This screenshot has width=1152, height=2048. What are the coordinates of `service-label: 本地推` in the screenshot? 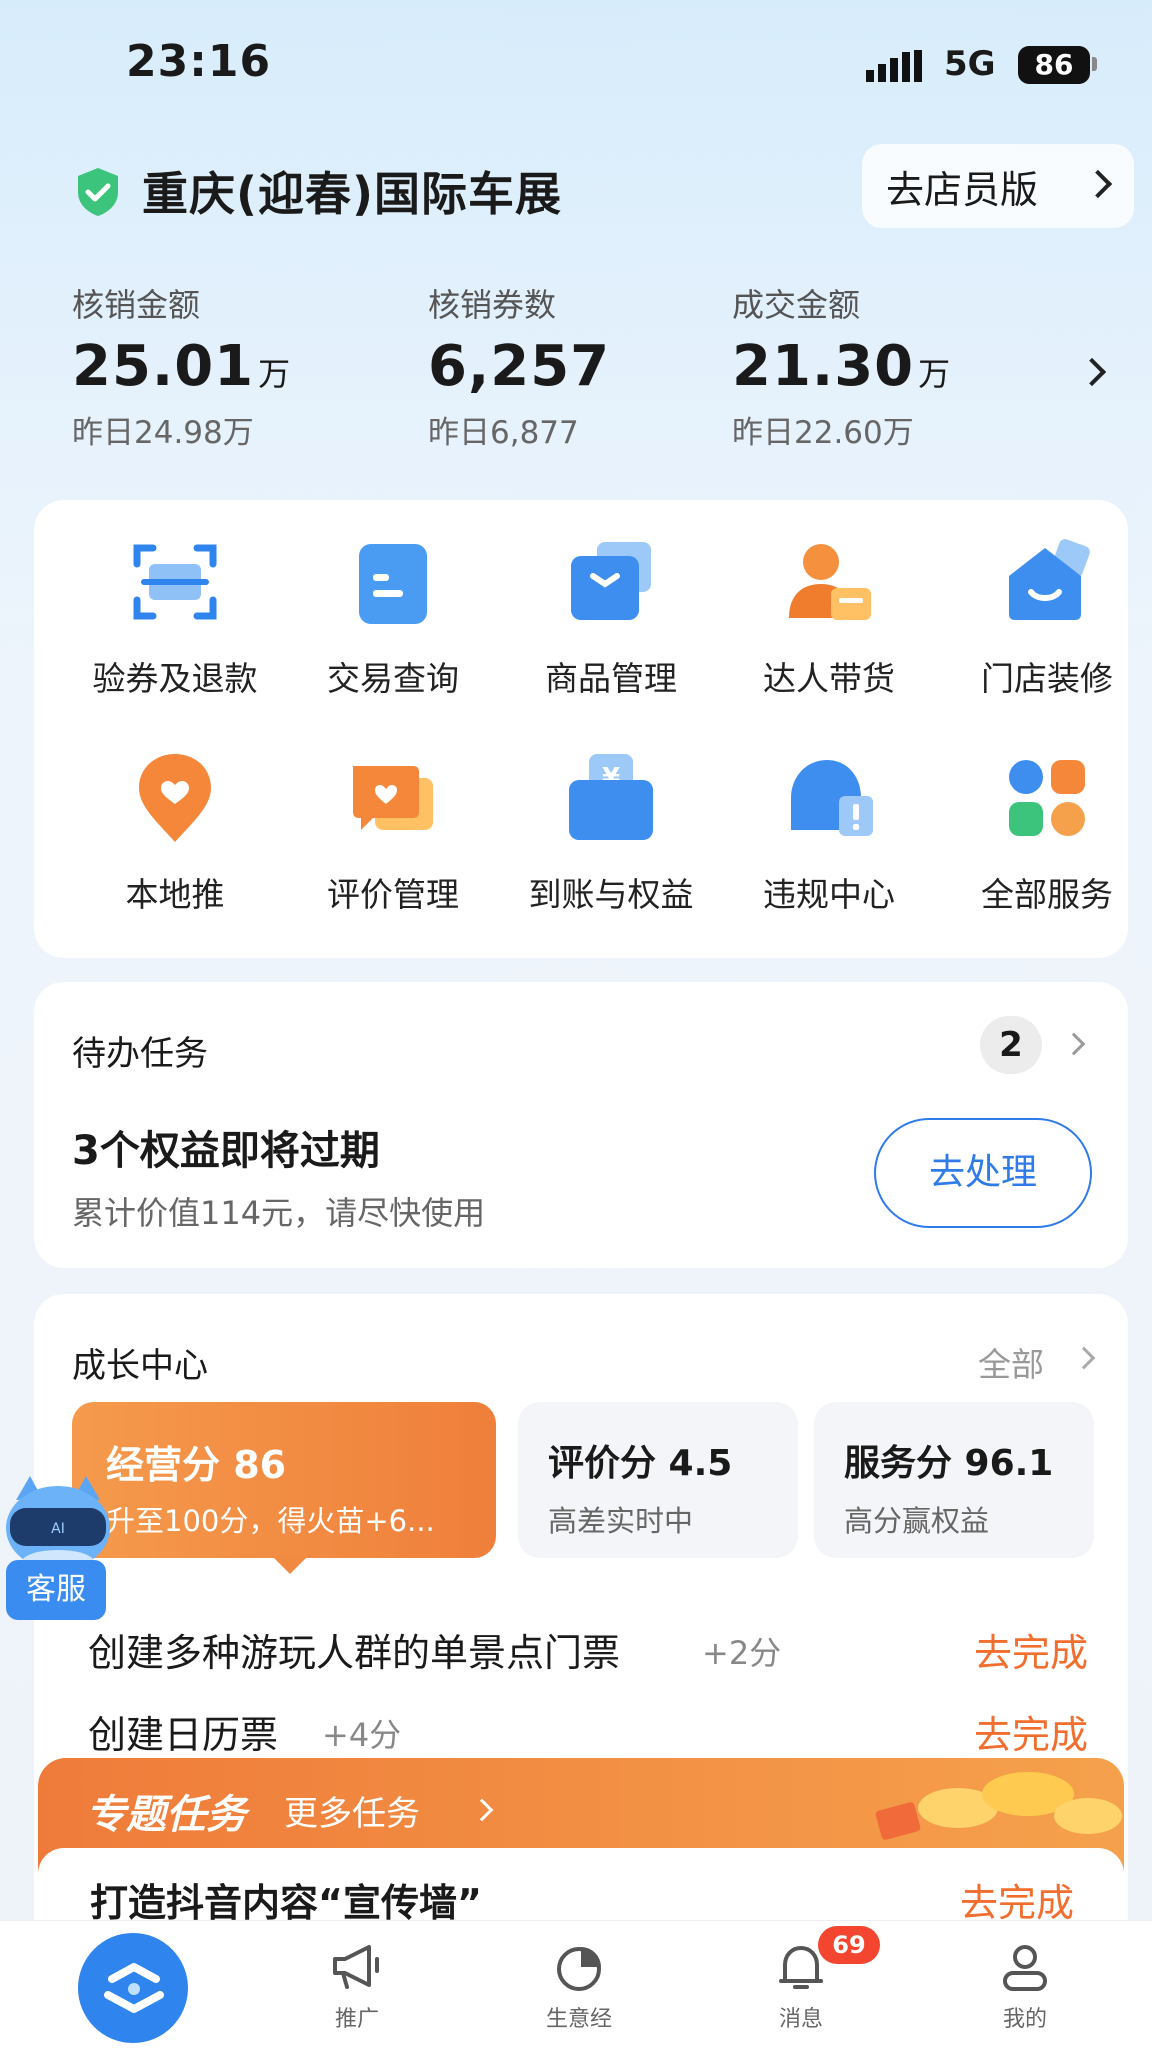 It's located at (175, 894).